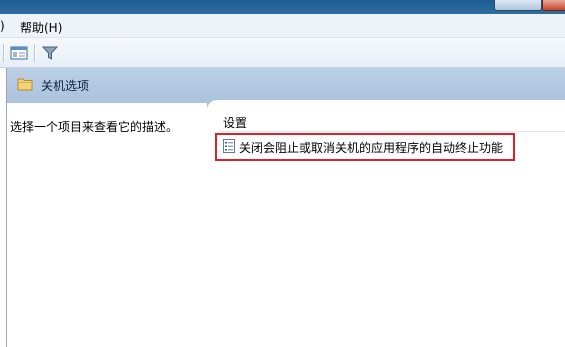  What do you see at coordinates (518, 5) in the screenshot?
I see `maximize-button` at bounding box center [518, 5].